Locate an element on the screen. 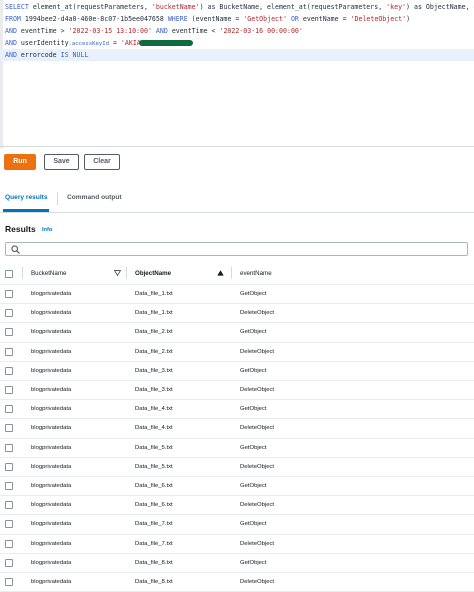 This screenshot has height=592, width=474. select-all-checkbox is located at coordinates (9, 274).